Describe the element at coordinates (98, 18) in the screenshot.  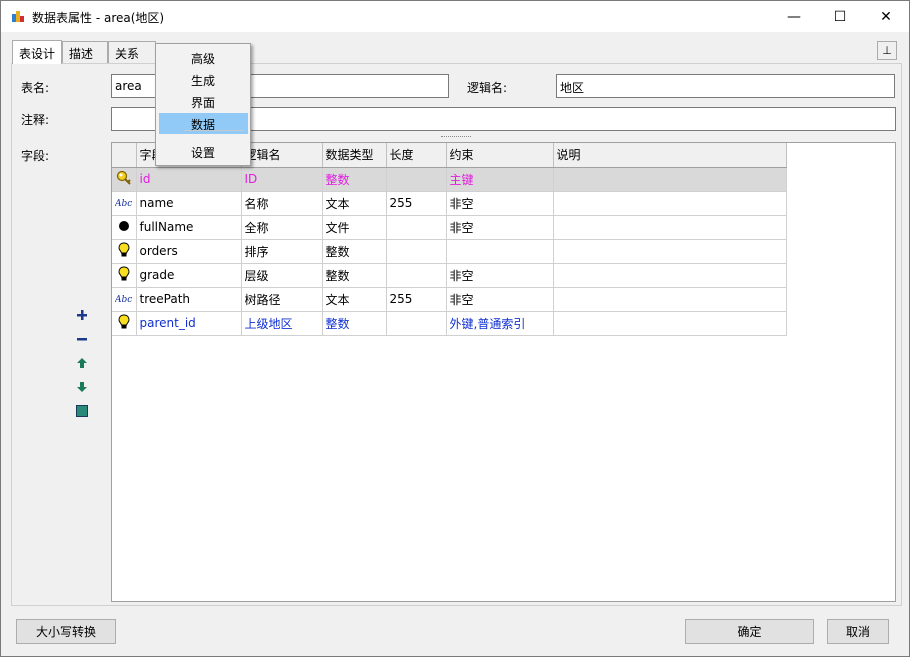
I see `window-title: 数据表属性 - area(地区)` at that location.